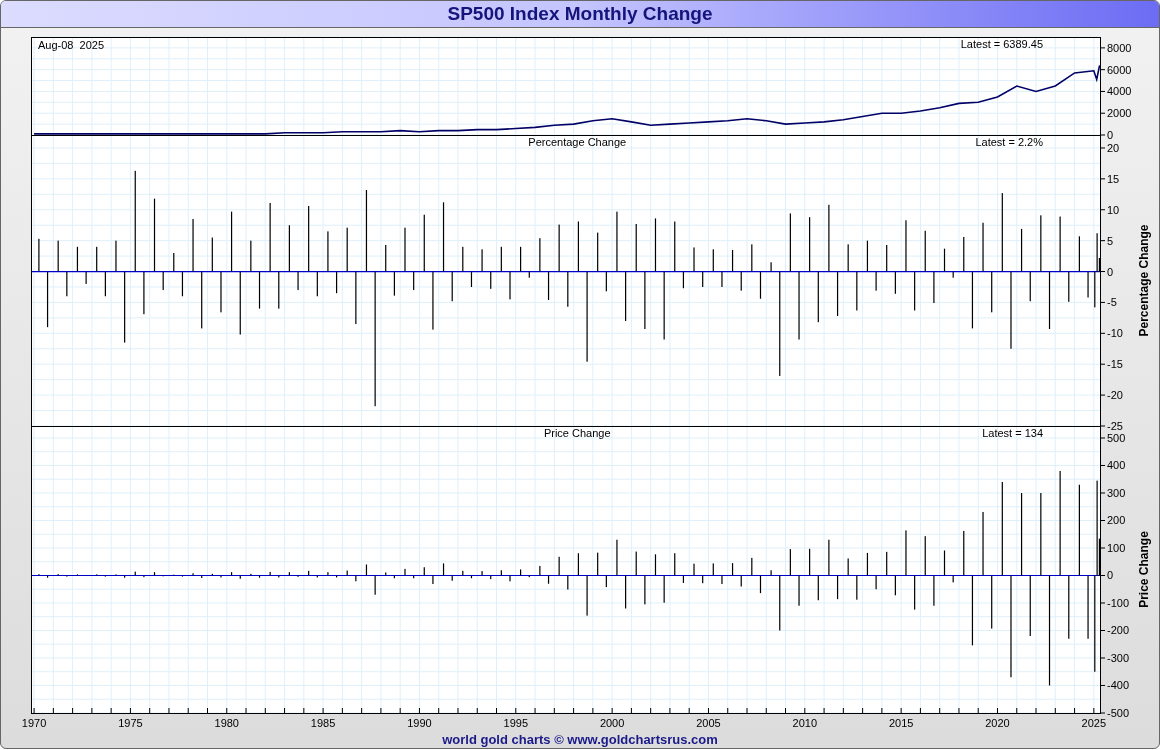 This screenshot has width=1160, height=750. Describe the element at coordinates (1113, 209) in the screenshot. I see `tick-label: 10` at that location.